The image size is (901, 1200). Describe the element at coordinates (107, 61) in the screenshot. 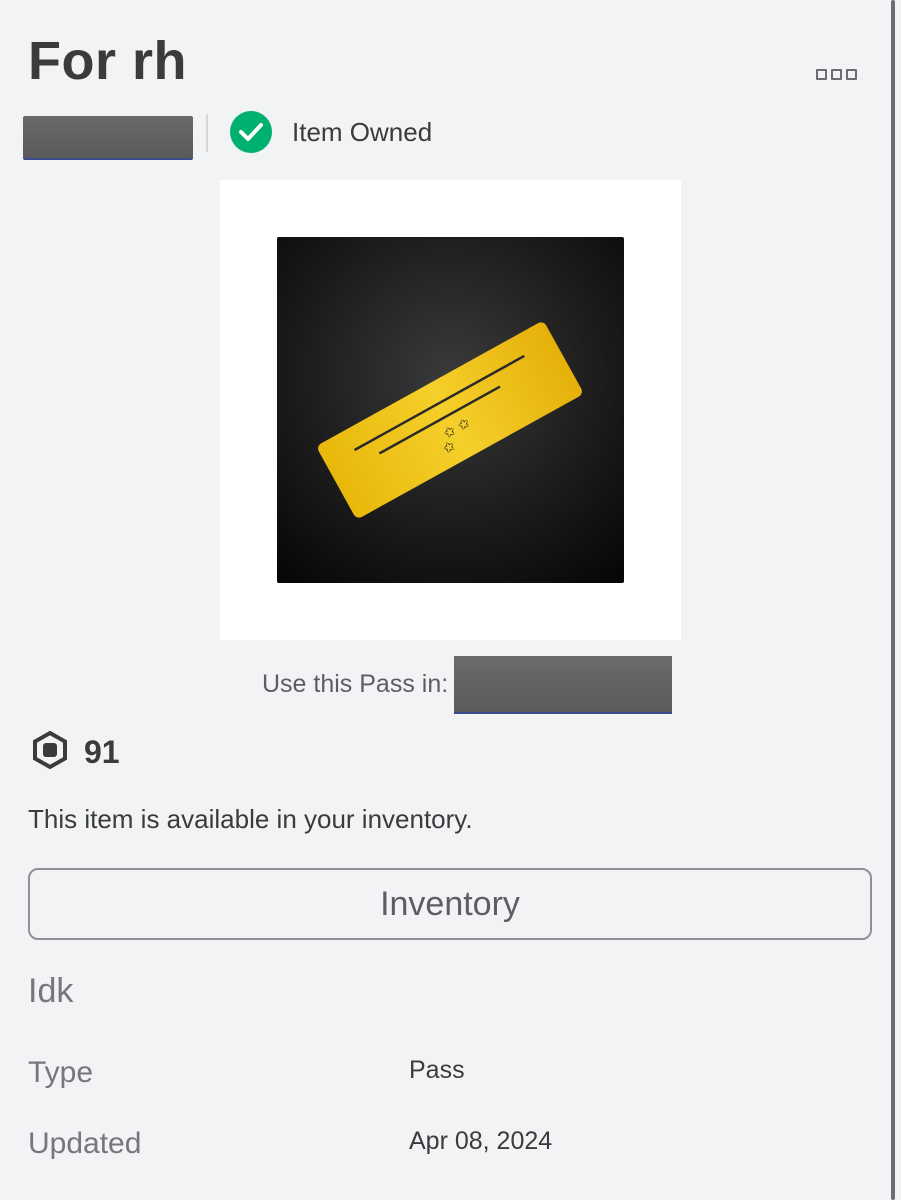

I see `page-title: For rh` at that location.